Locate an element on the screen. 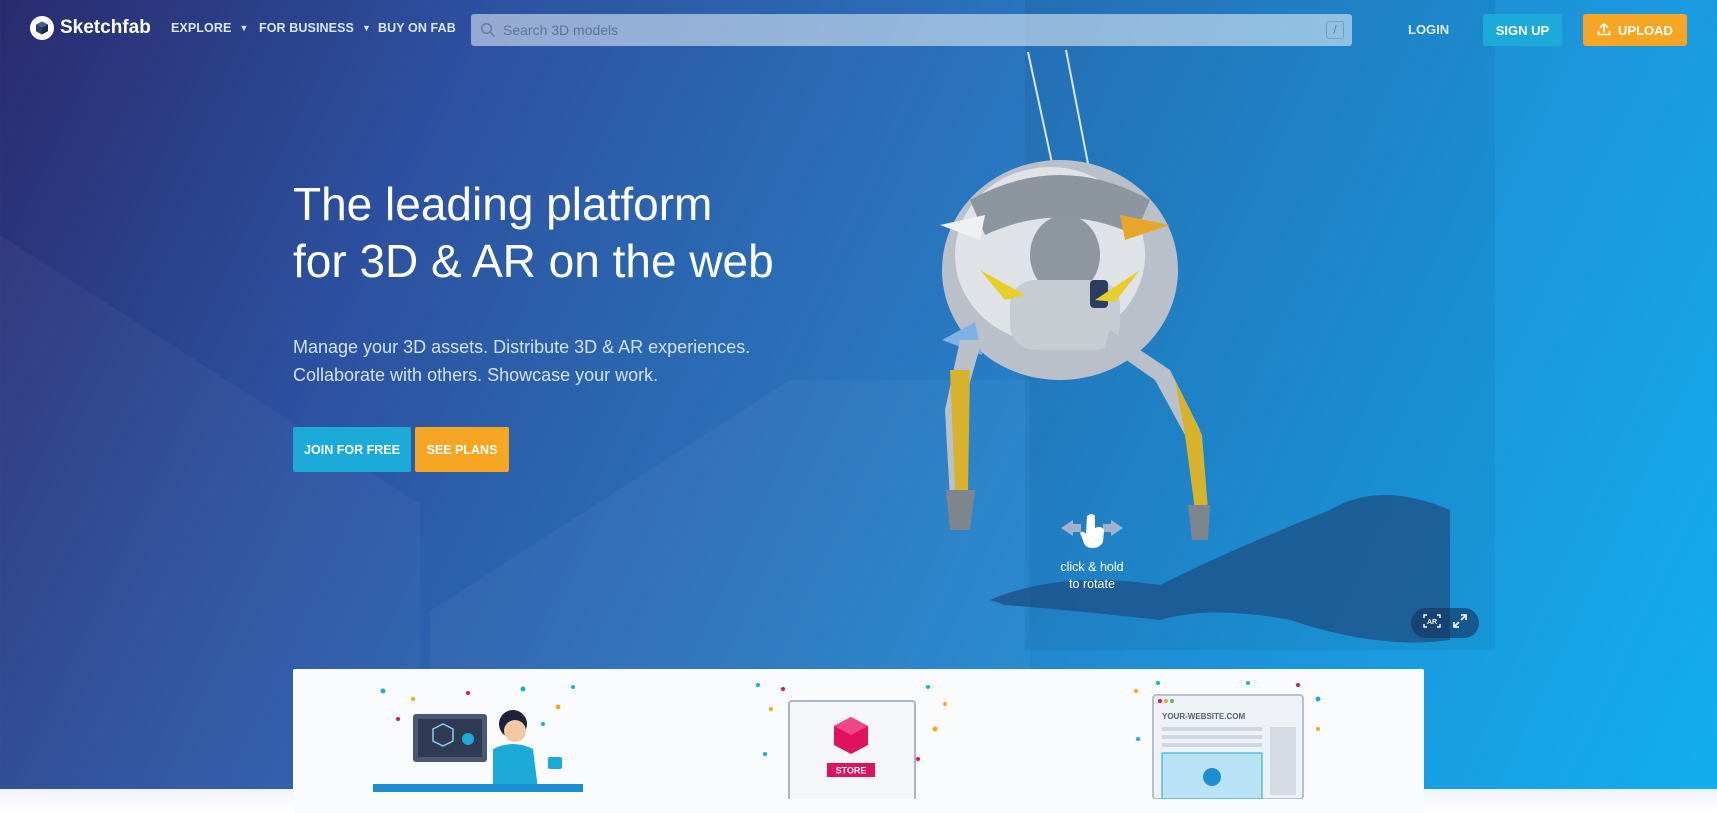 This screenshot has height=813, width=1717. sketchfab-logo-icon is located at coordinates (42, 28).